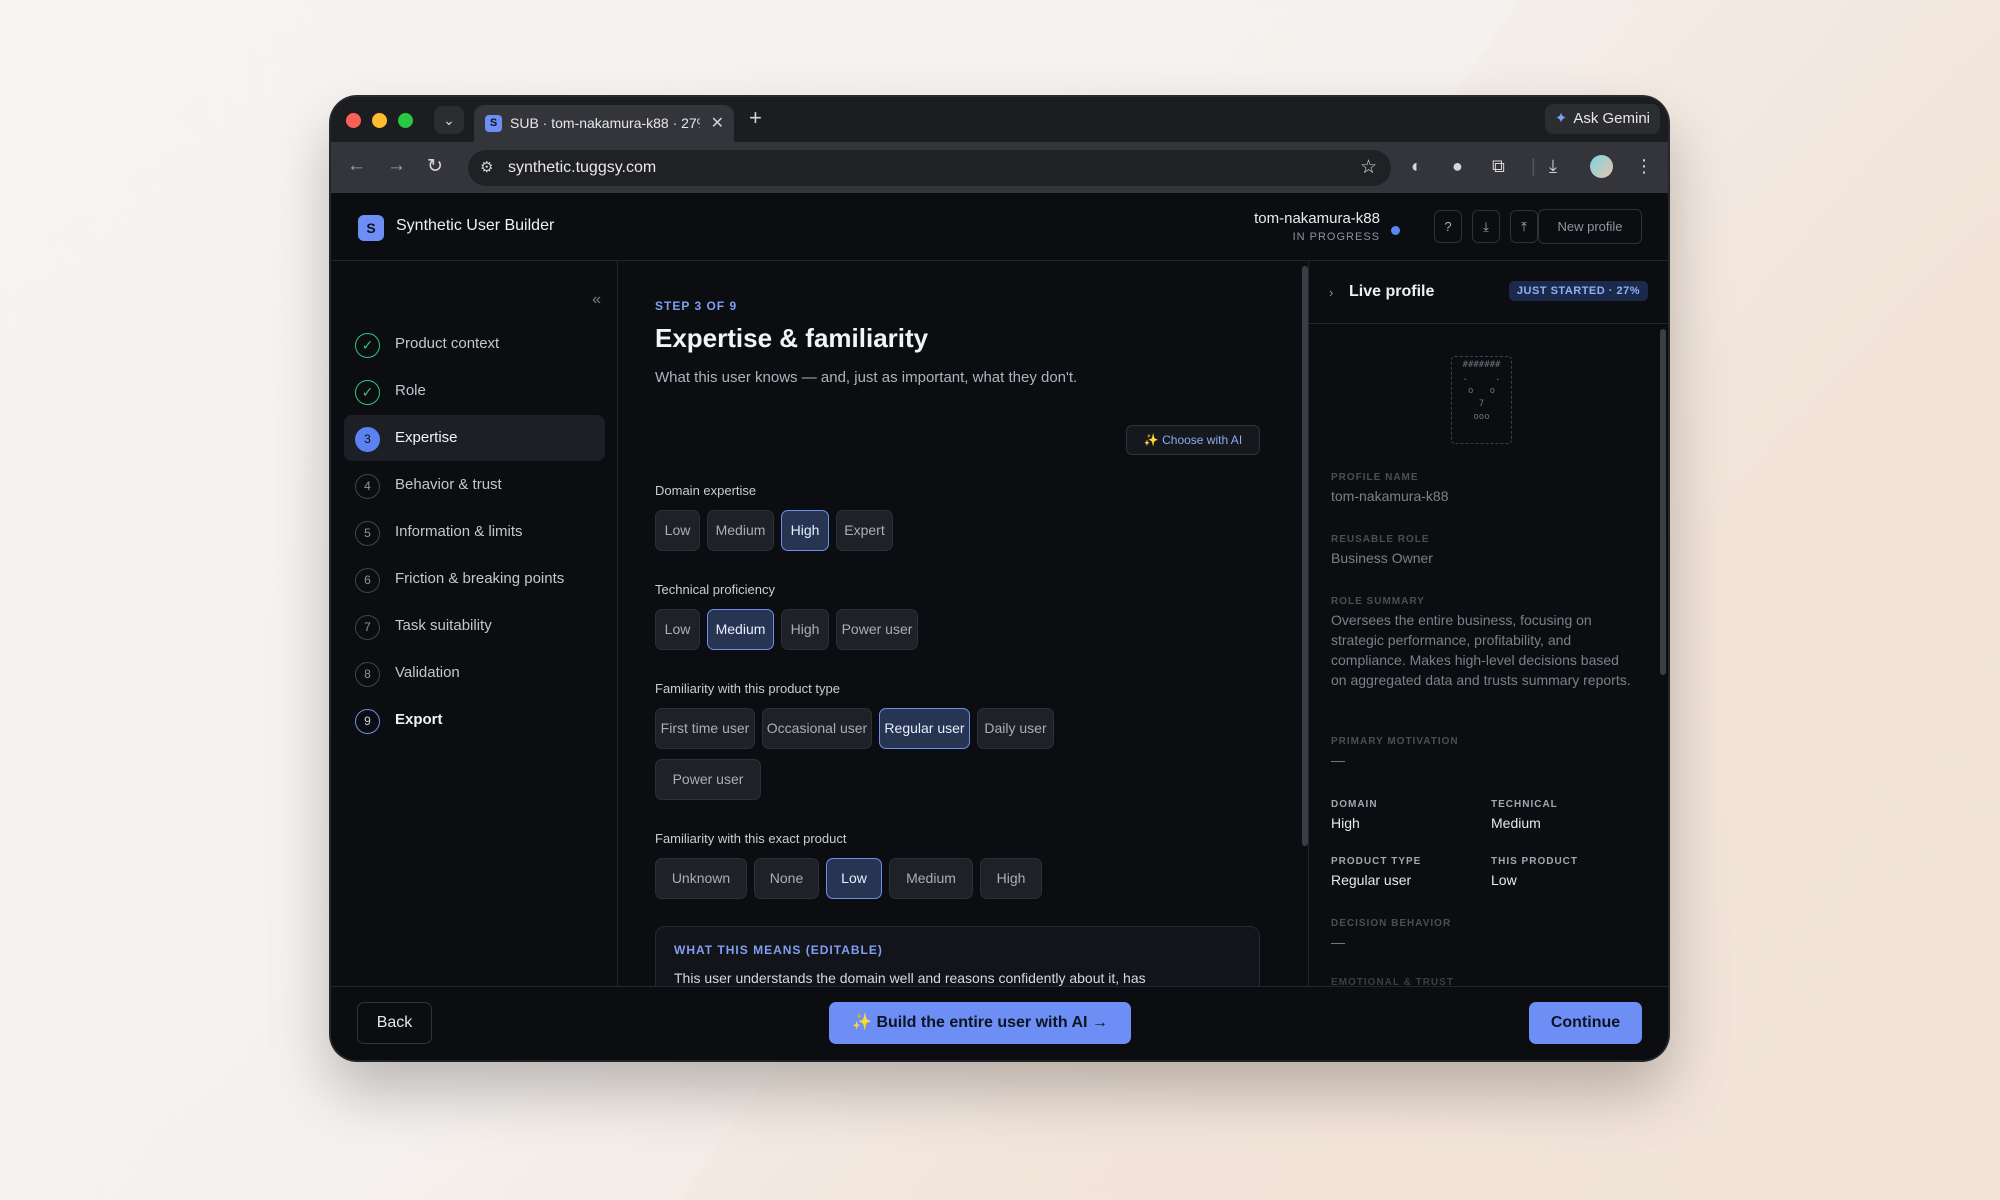  What do you see at coordinates (604, 123) in the screenshot?
I see `browser-tab: S SUB · tom-nakamura-k88 · 27% ✕` at bounding box center [604, 123].